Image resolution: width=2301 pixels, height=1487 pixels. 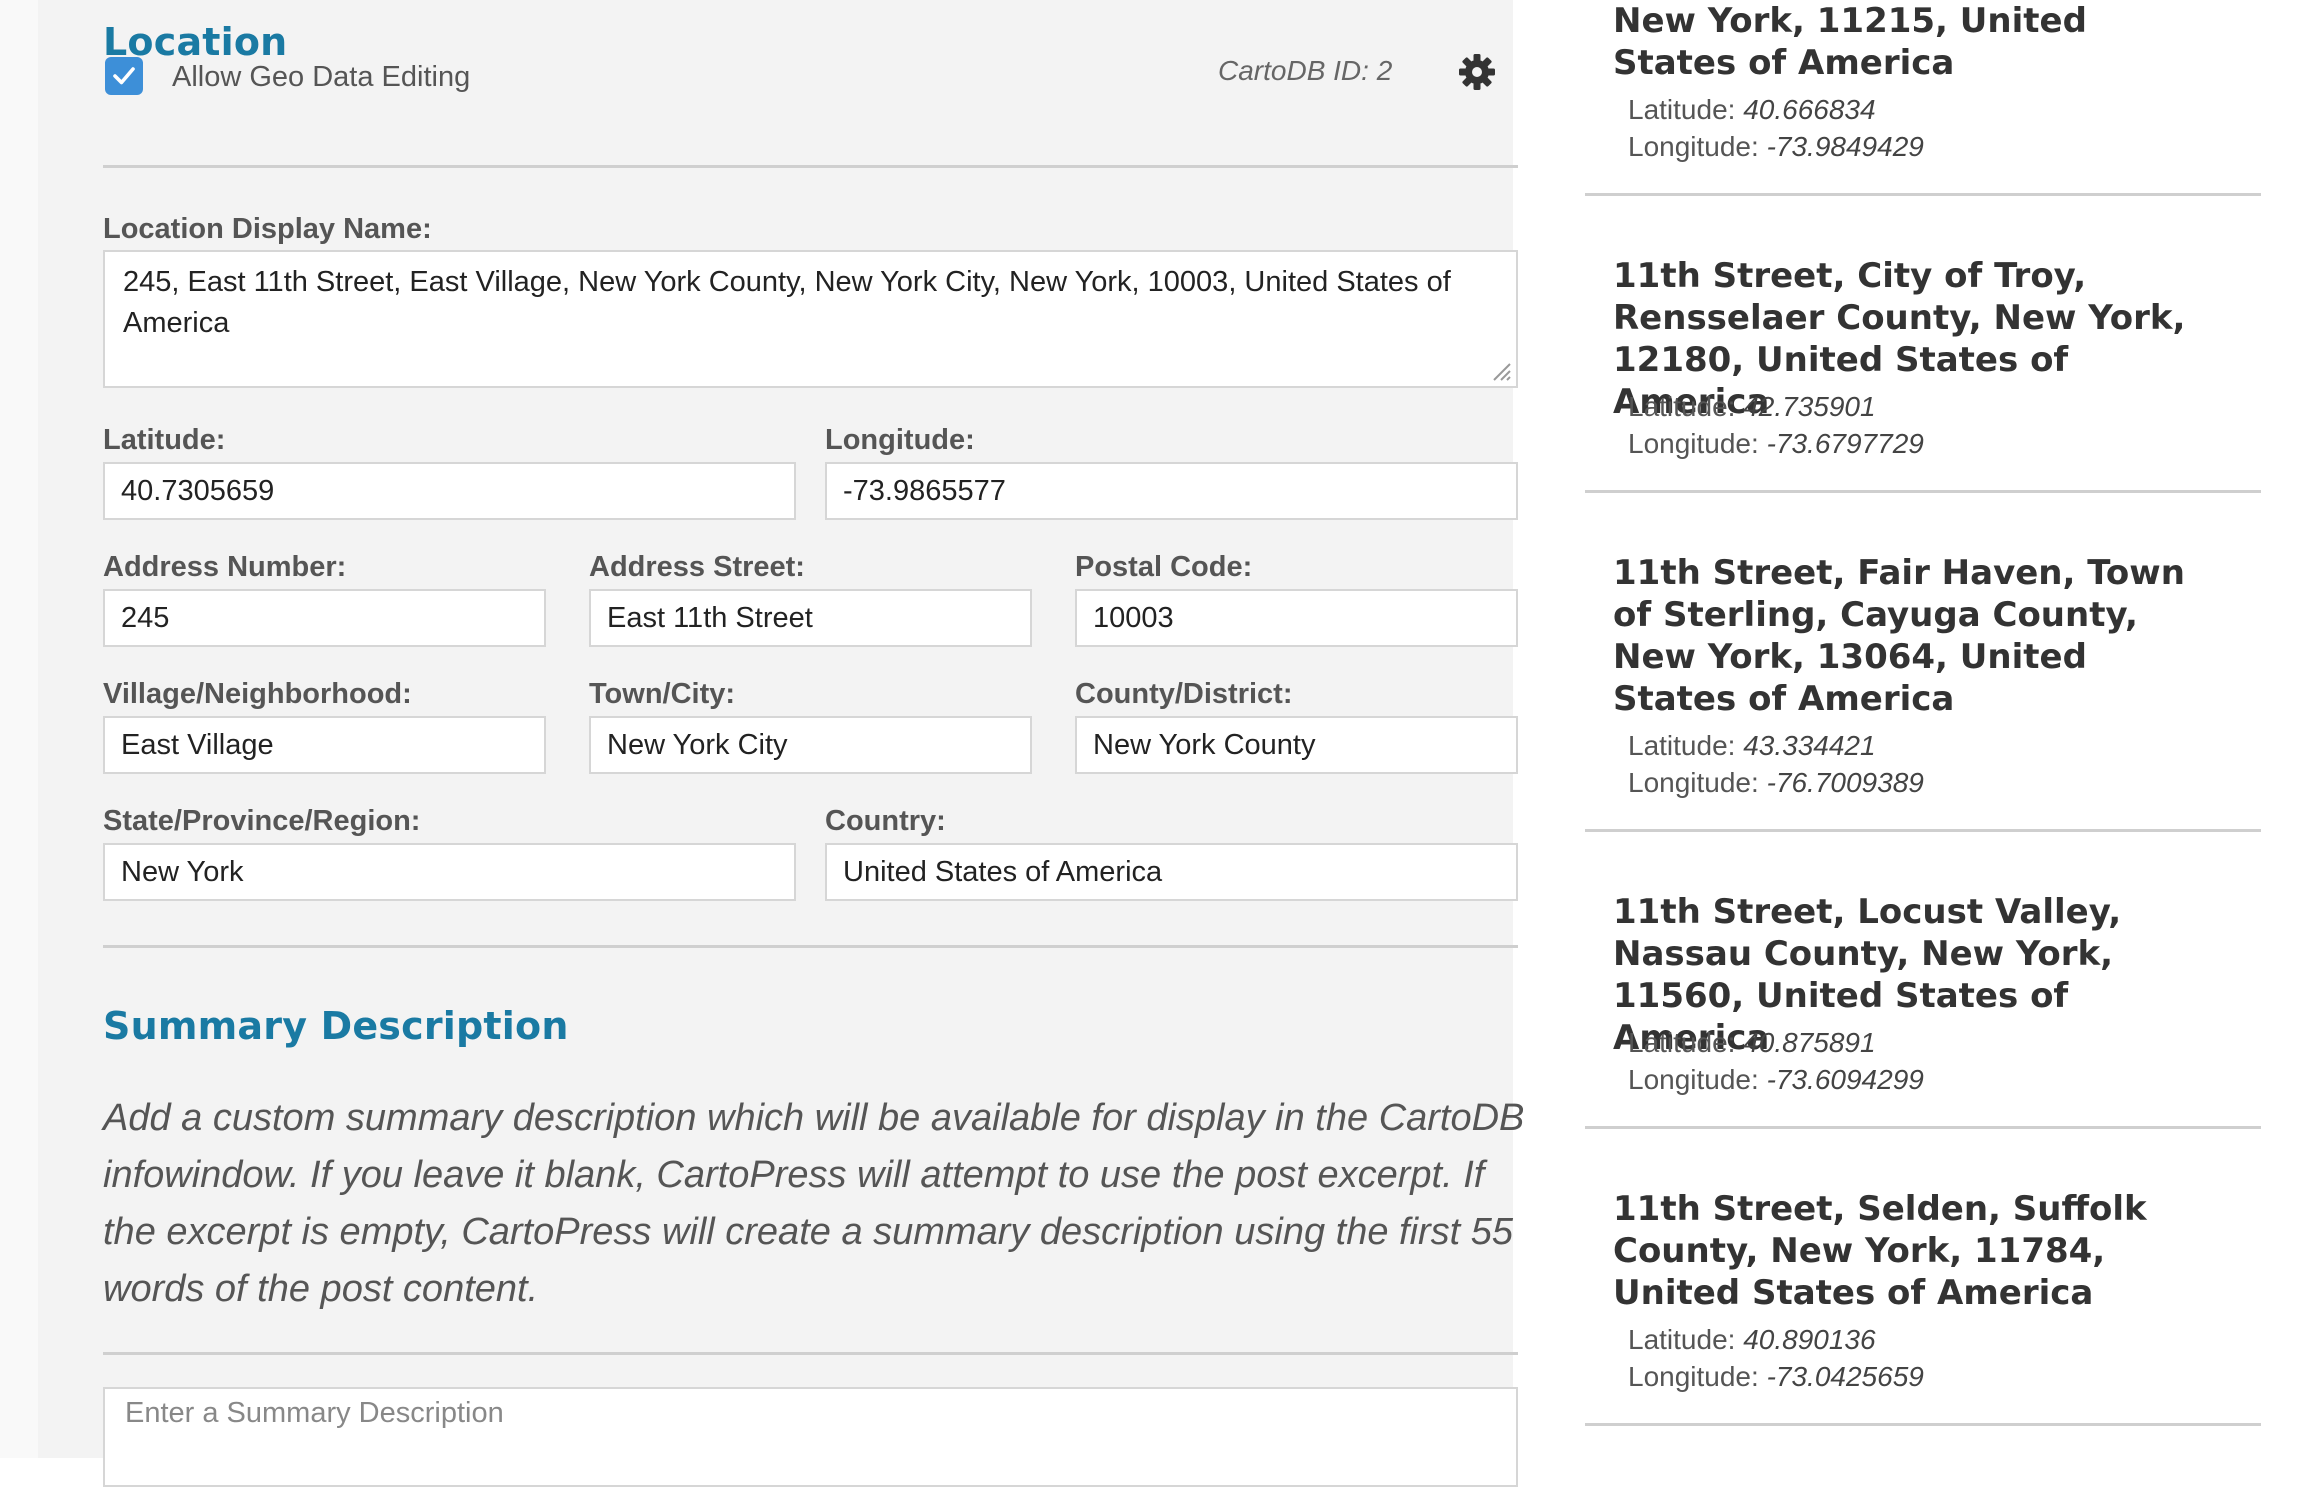 I want to click on gear-icon, so click(x=1477, y=72).